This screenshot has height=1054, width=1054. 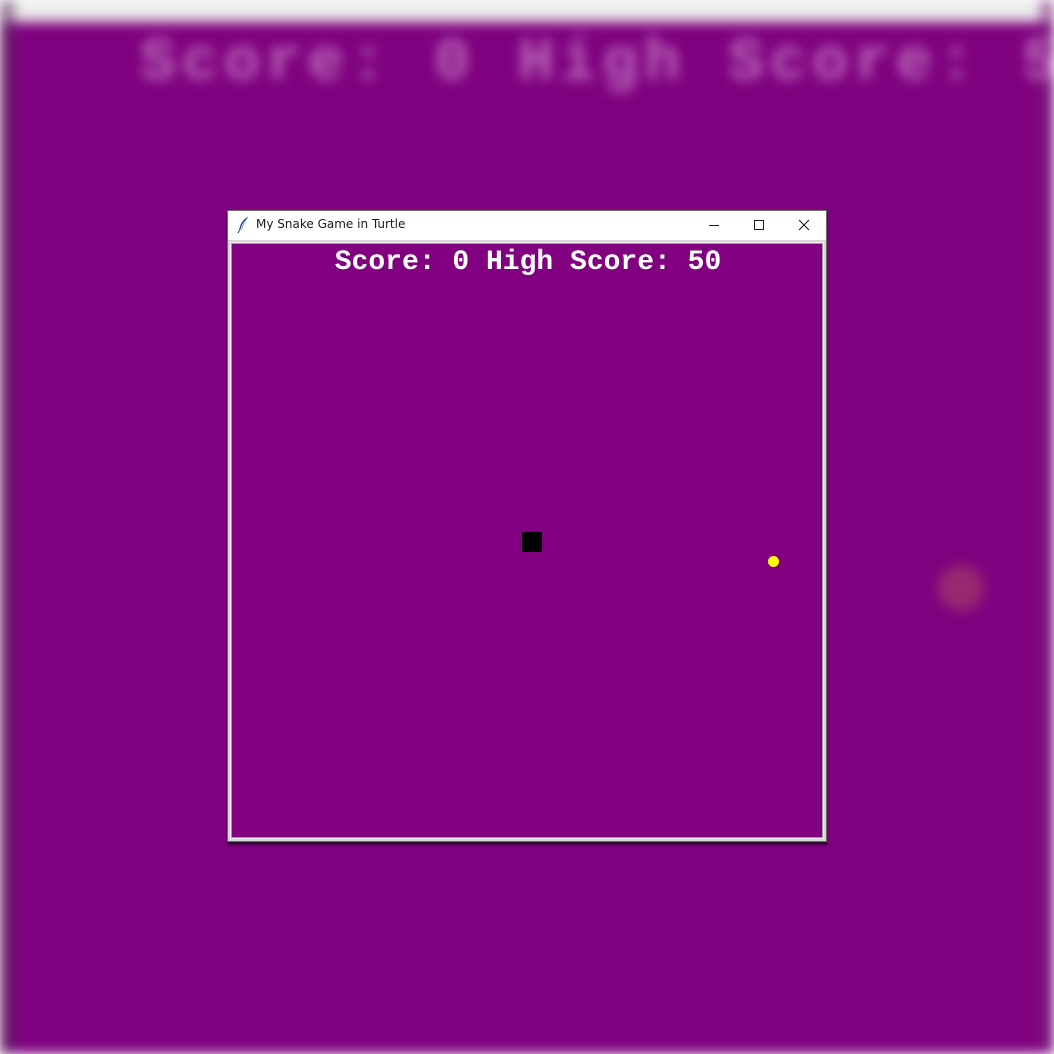 What do you see at coordinates (578, 262) in the screenshot?
I see `high-score-label: High Score:` at bounding box center [578, 262].